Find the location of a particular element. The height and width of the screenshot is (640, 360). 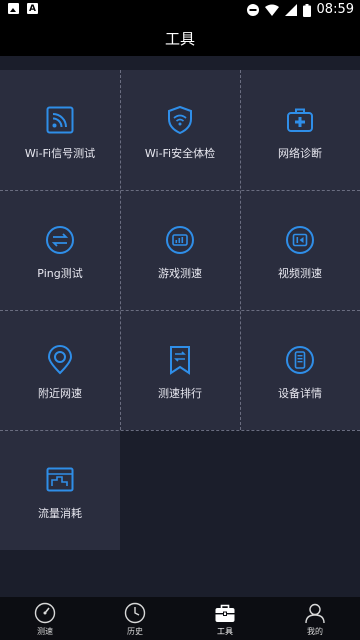

bottom-nav: 测速 历史 工具 我的 is located at coordinates (180, 618).